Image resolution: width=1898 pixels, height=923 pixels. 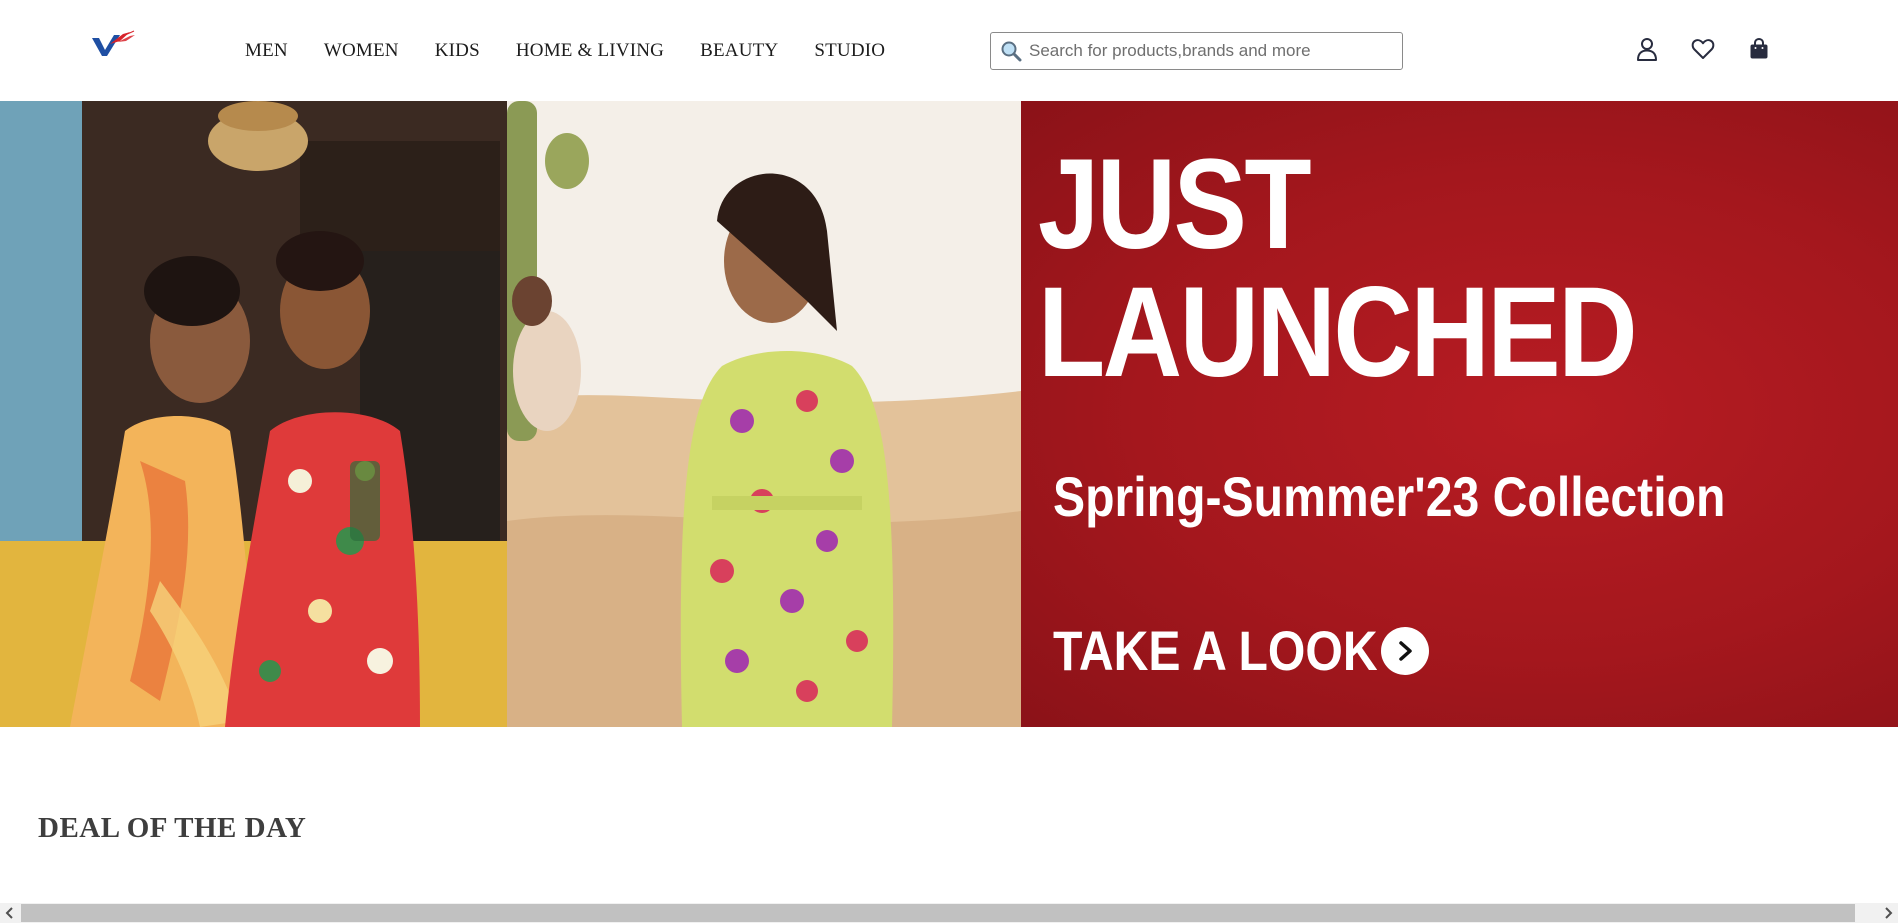 I want to click on nav-item-kids: KIDS, so click(x=457, y=51).